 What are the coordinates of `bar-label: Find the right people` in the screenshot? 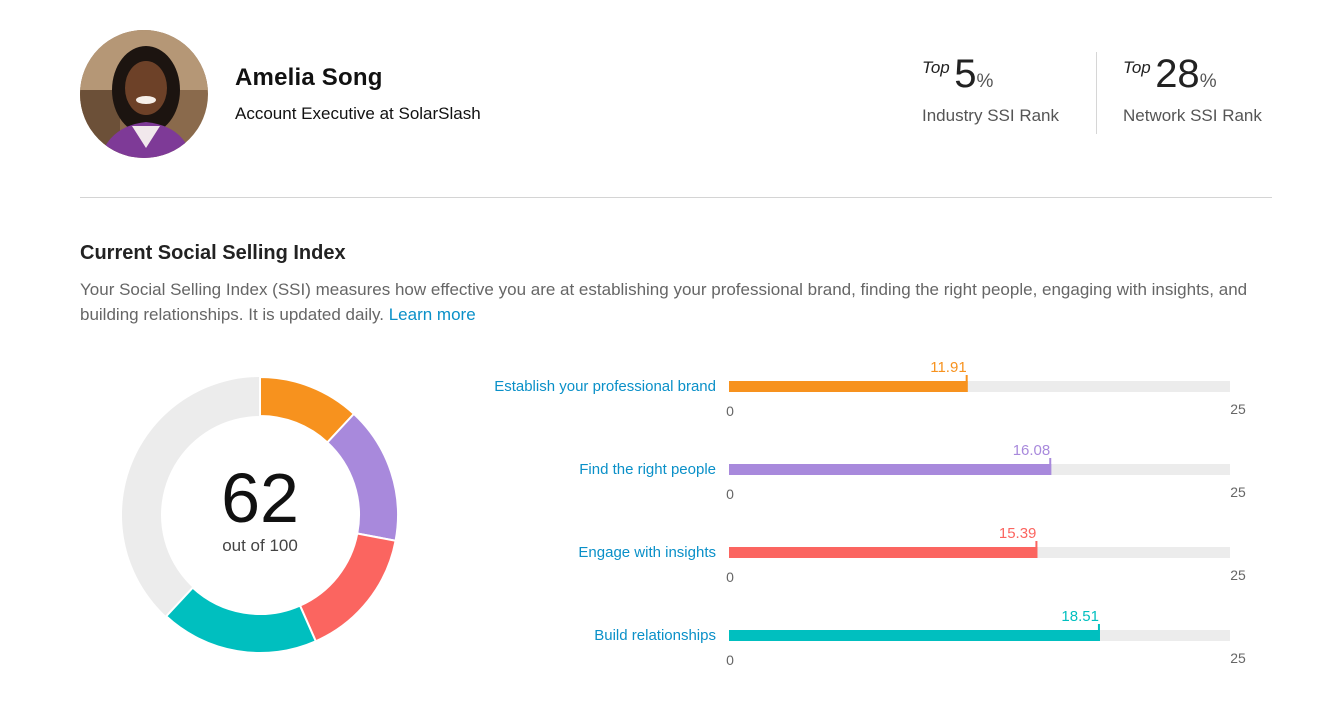 It's located at (647, 469).